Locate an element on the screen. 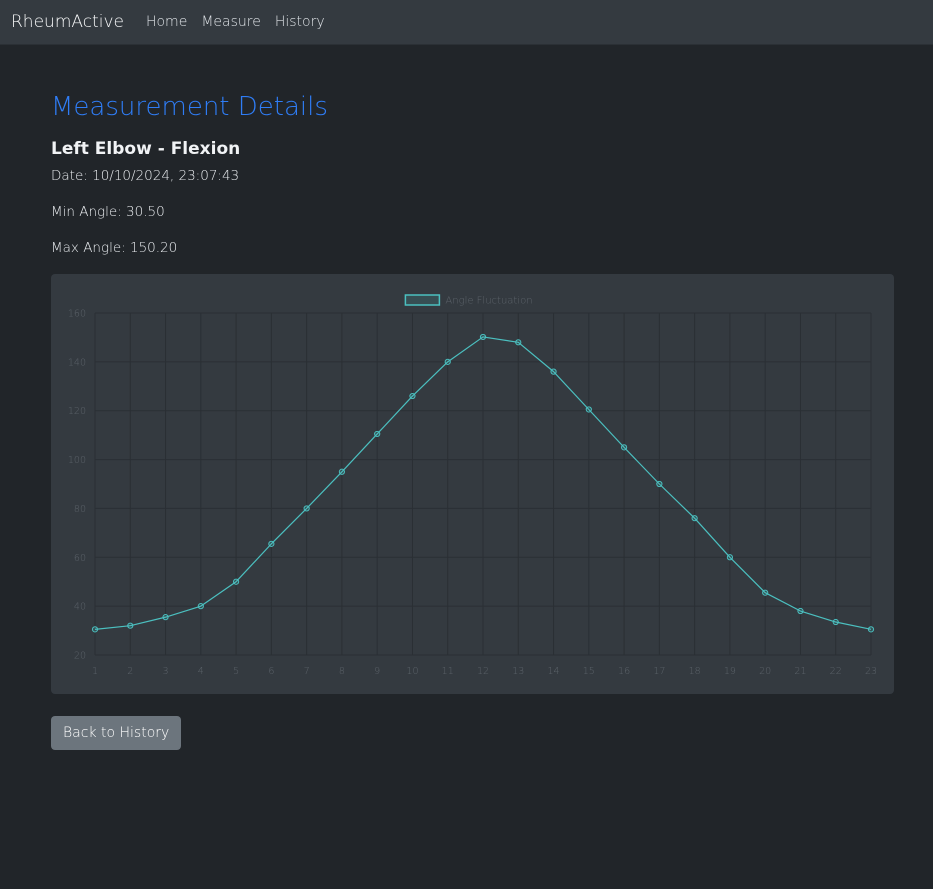  nav-link-home: Home is located at coordinates (166, 22).